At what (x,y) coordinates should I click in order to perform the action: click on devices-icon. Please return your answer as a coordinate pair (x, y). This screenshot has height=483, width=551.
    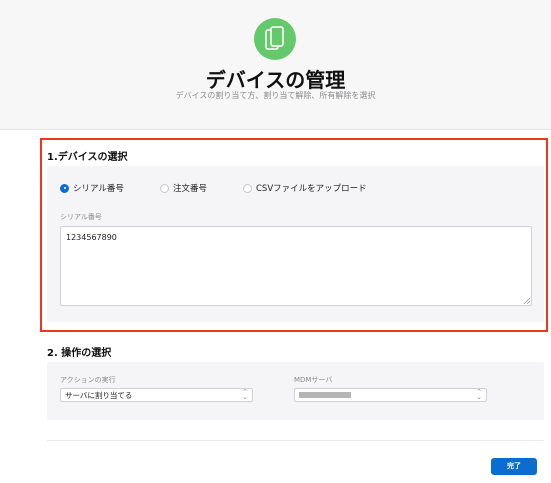
    Looking at the image, I should click on (275, 39).